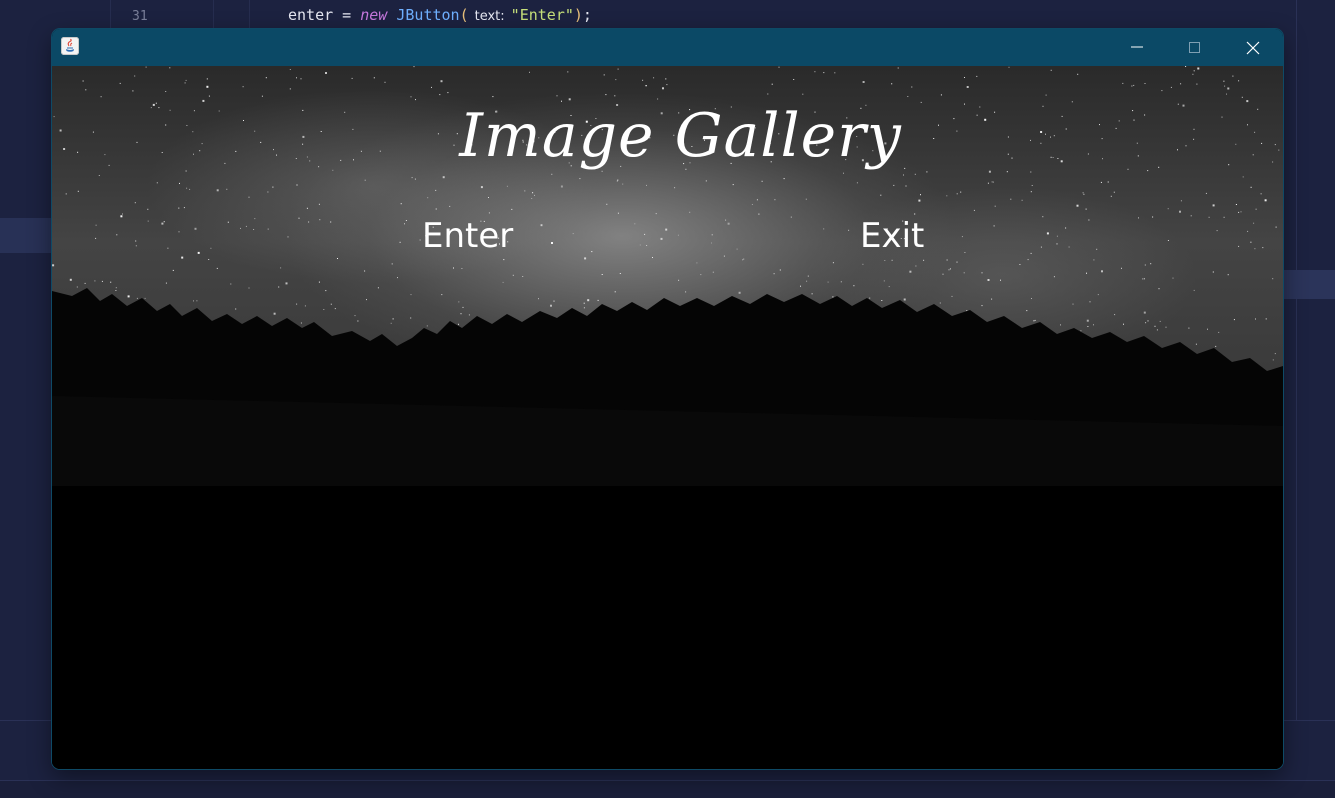  I want to click on status-bar, so click(667, 789).